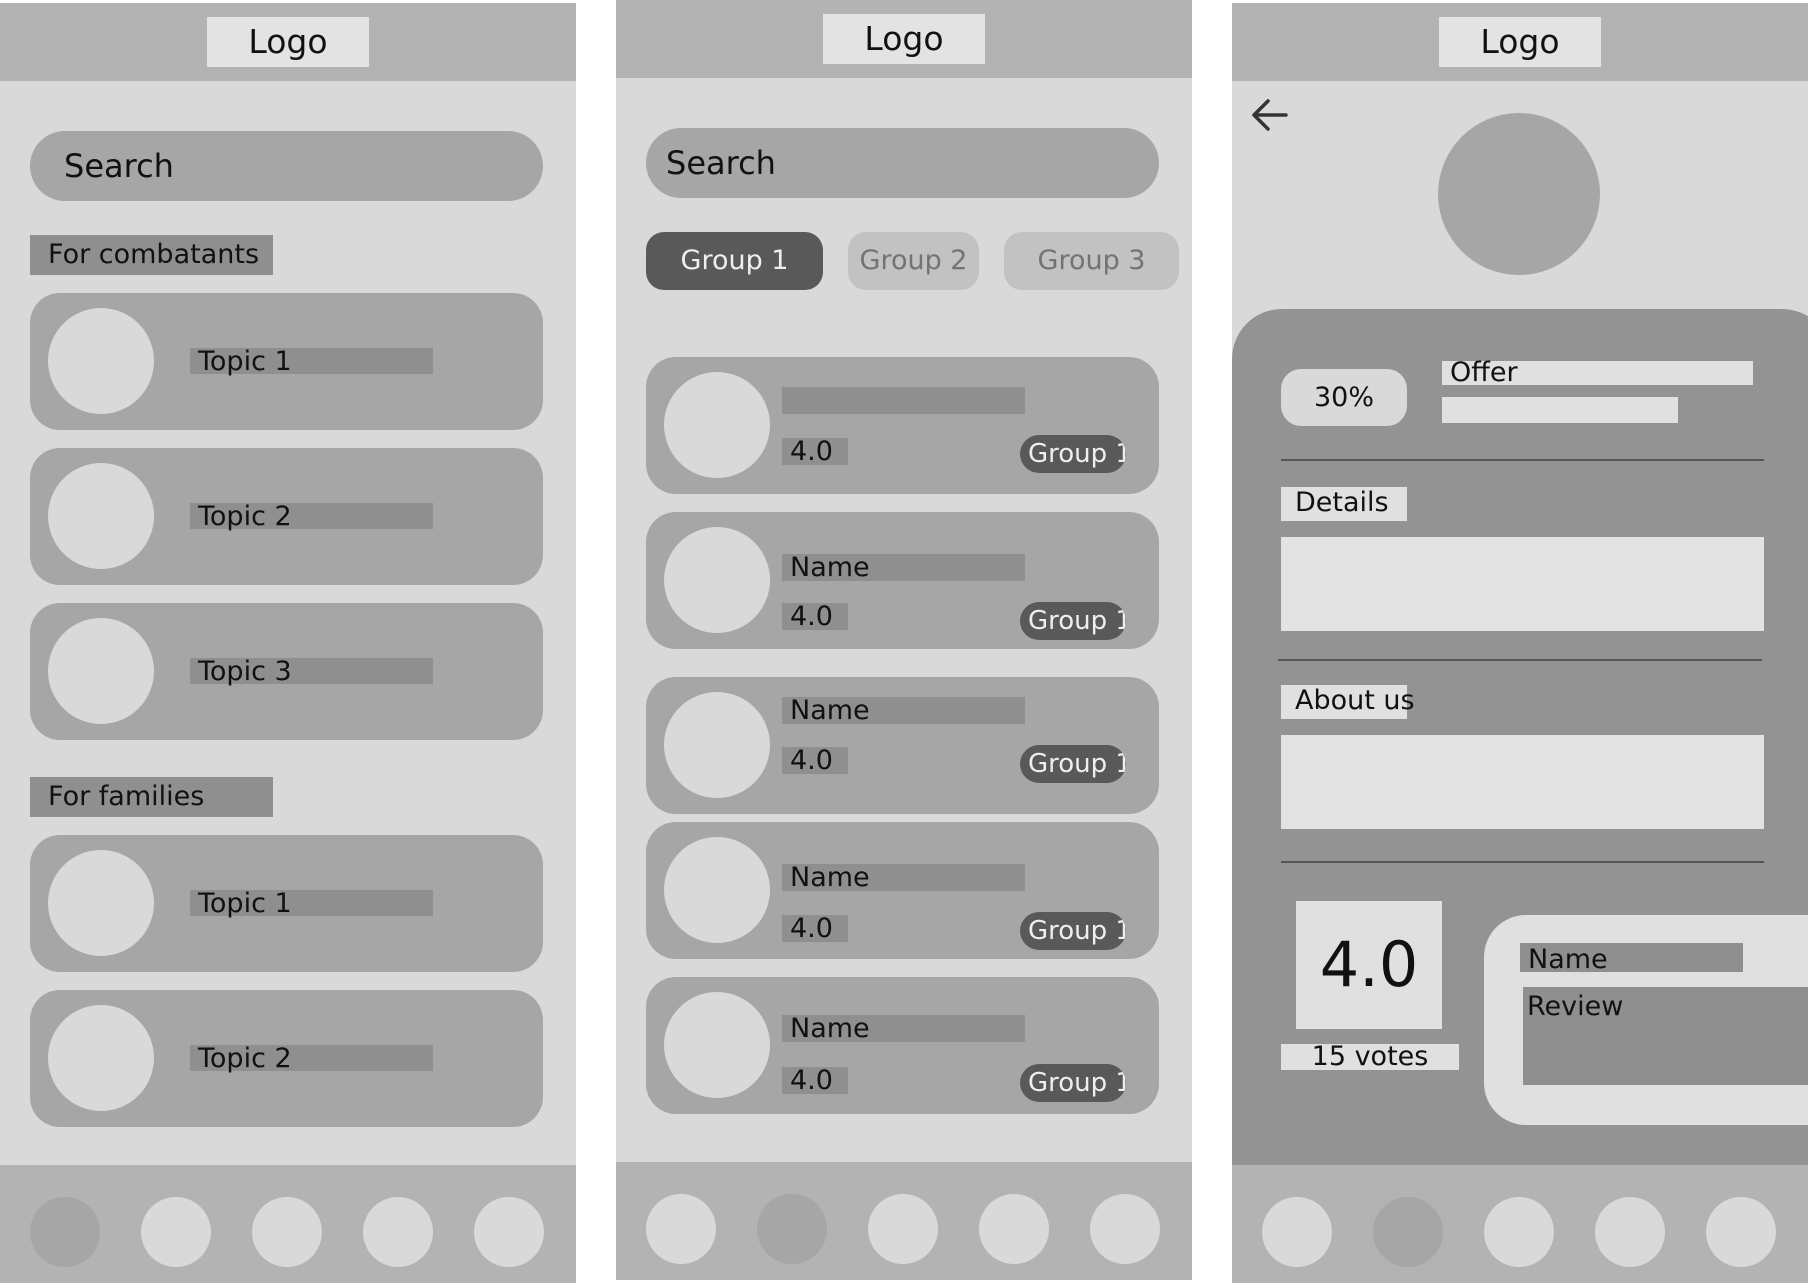 This screenshot has height=1283, width=1808. What do you see at coordinates (1631, 959) in the screenshot?
I see `reviewer-name: Name` at bounding box center [1631, 959].